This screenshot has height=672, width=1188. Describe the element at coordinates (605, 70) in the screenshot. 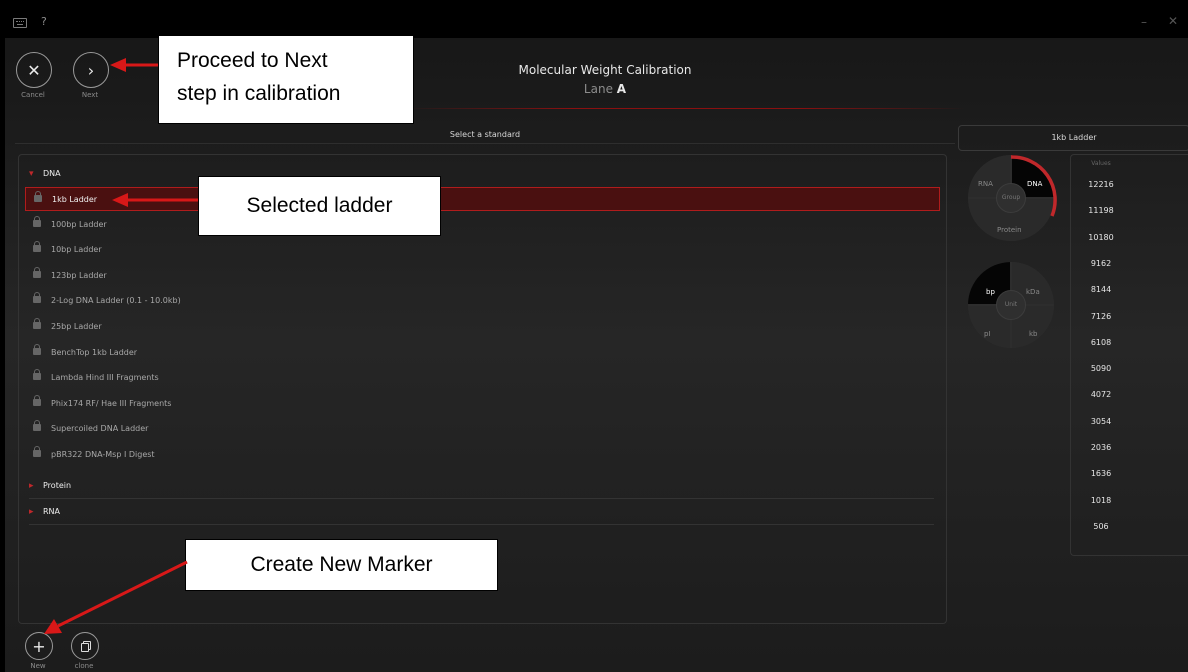

I see `page-title: Molecular Weight Calibration` at that location.